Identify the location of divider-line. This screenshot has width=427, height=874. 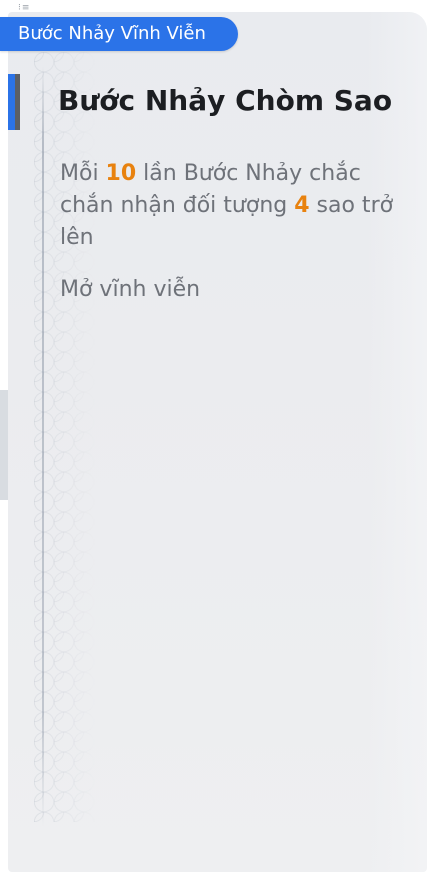
(43, 446).